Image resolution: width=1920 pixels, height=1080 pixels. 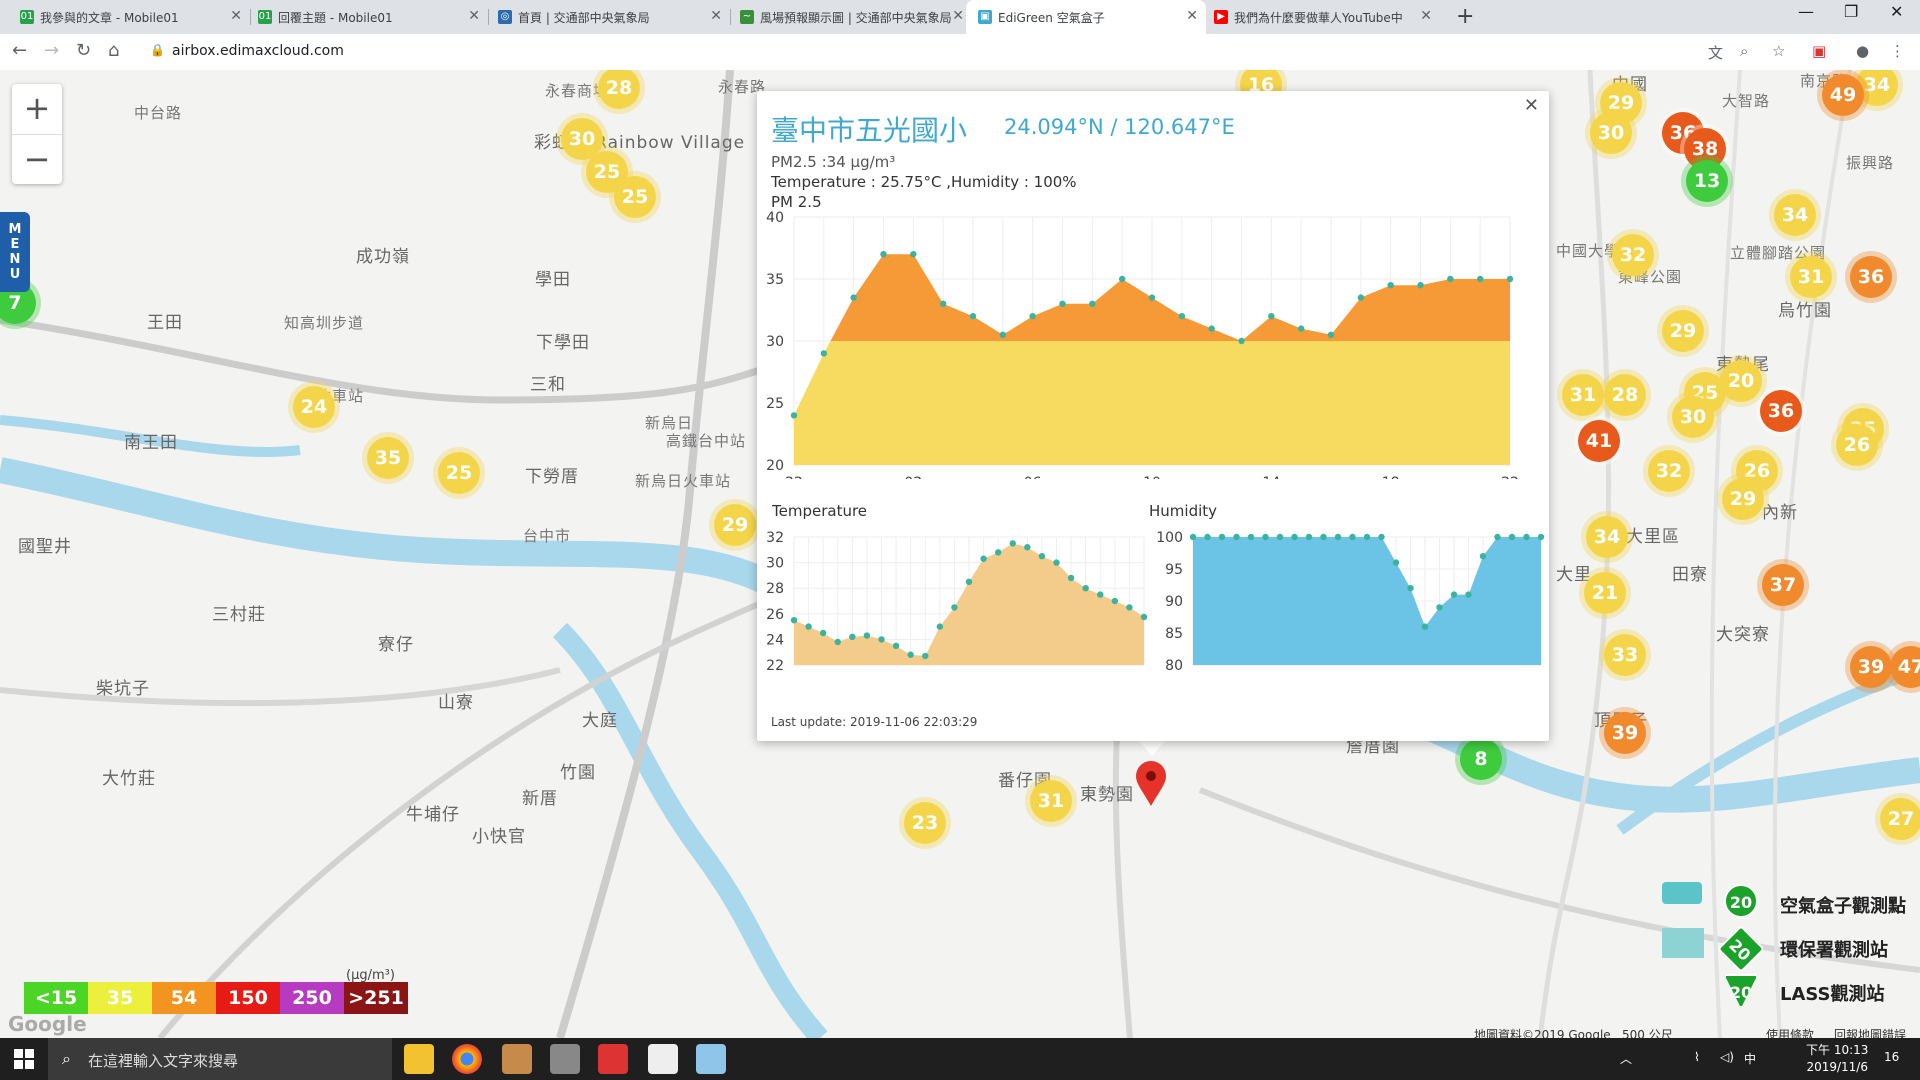 What do you see at coordinates (1819, 51) in the screenshot?
I see `extension-icon: ▣` at bounding box center [1819, 51].